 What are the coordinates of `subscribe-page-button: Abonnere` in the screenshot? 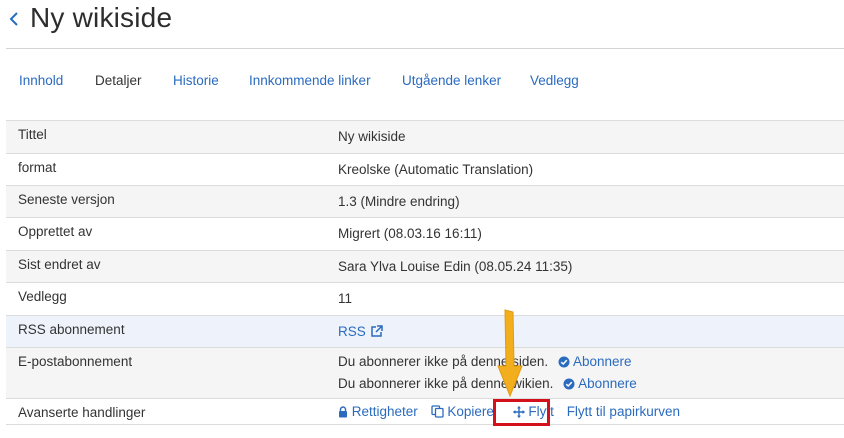 It's located at (595, 361).